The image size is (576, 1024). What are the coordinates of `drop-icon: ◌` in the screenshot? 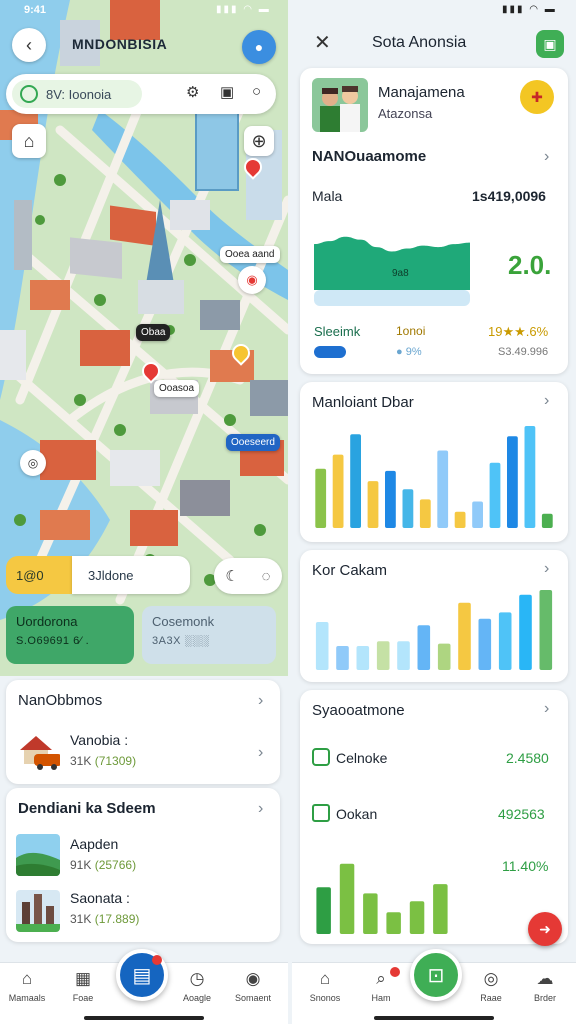 It's located at (266, 576).